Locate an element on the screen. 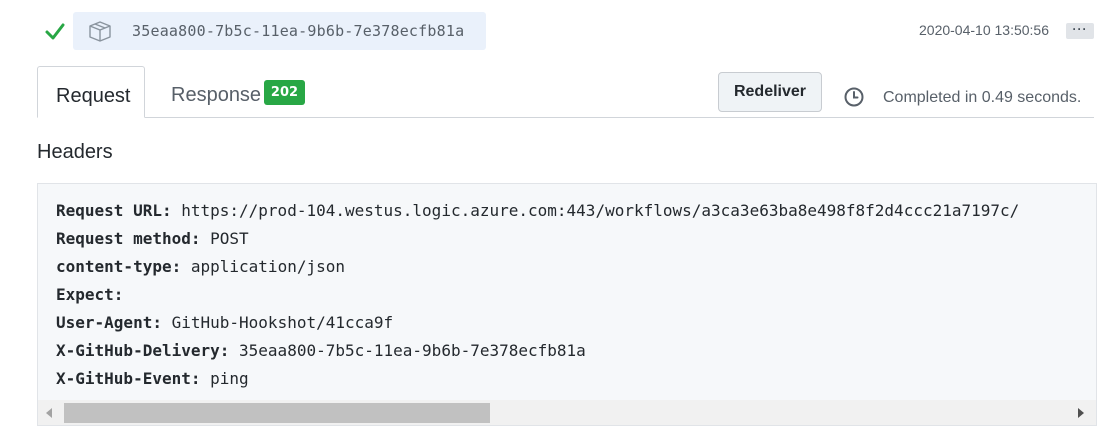  header-key: Request URL: is located at coordinates (114, 210).